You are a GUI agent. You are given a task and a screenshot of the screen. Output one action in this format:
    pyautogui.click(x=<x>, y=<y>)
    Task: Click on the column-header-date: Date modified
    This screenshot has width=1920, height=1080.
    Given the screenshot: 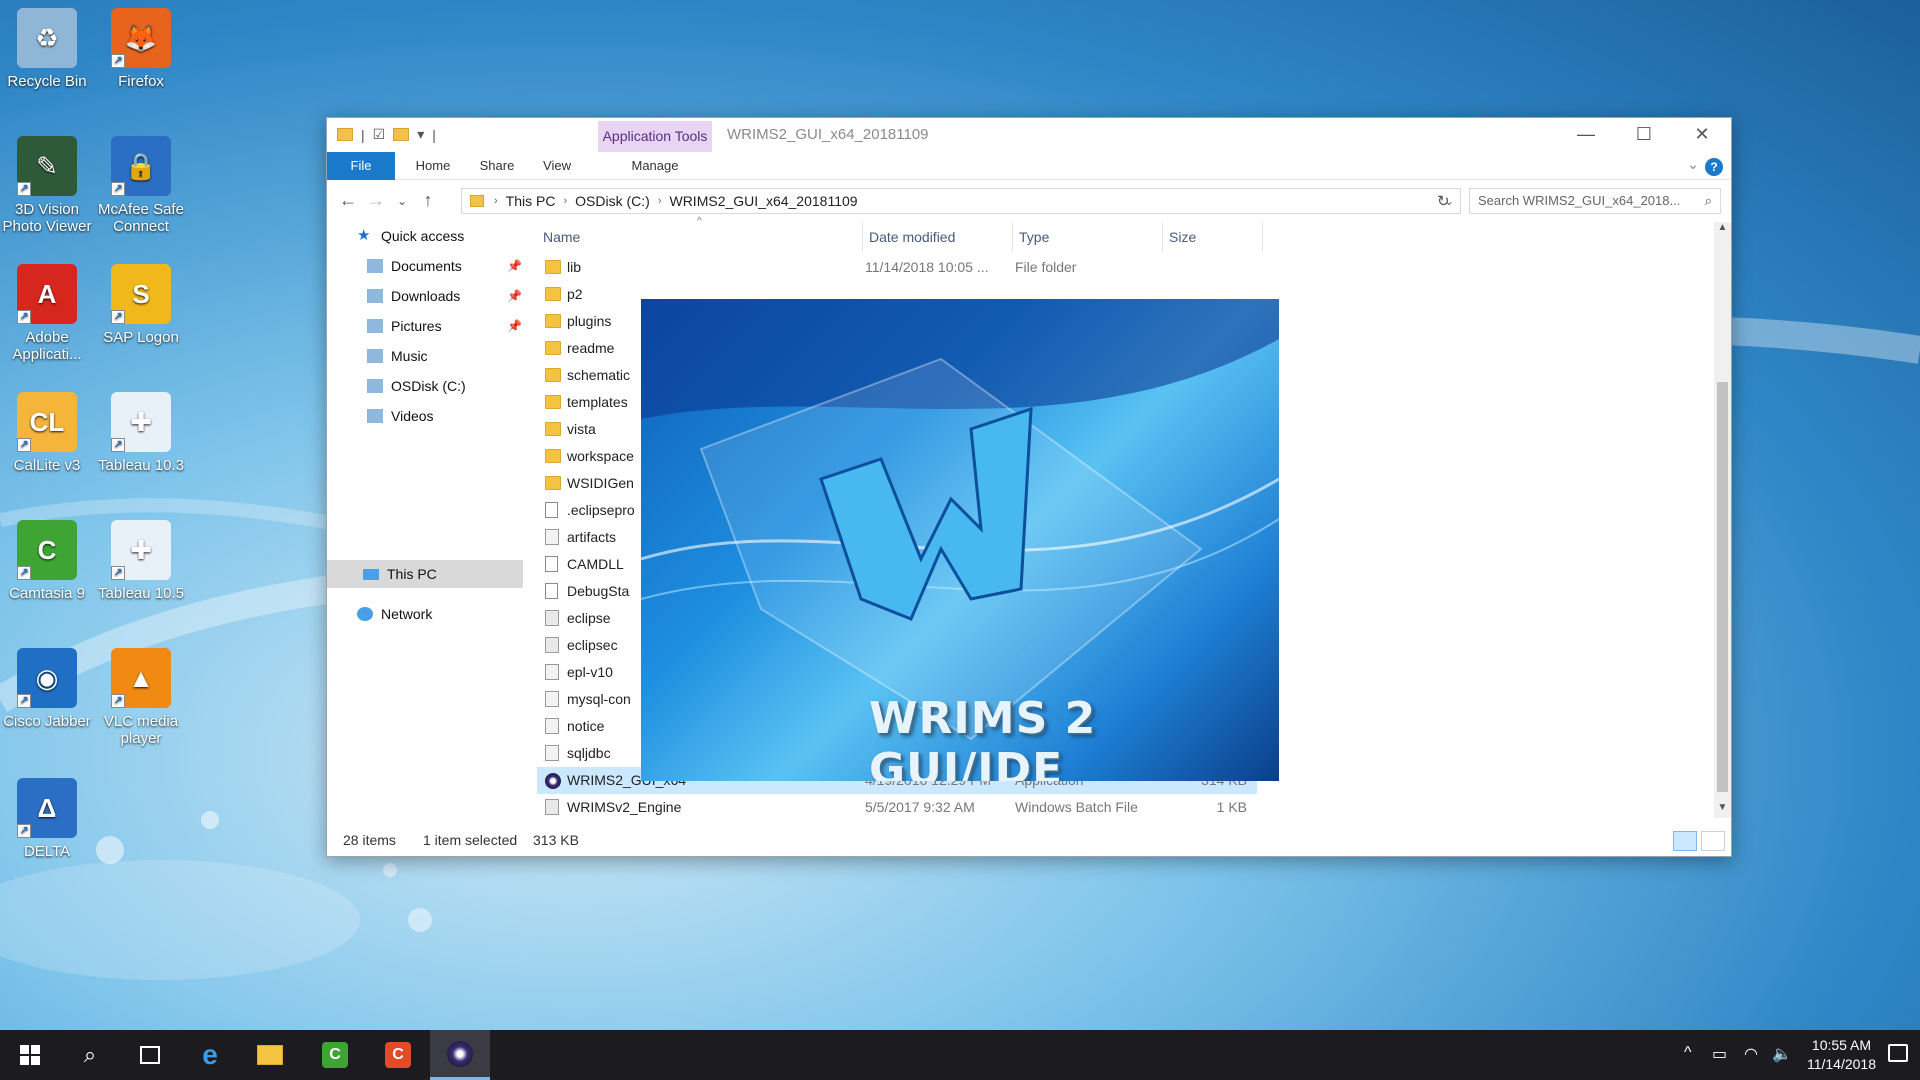 What is the action you would take?
    pyautogui.click(x=938, y=237)
    